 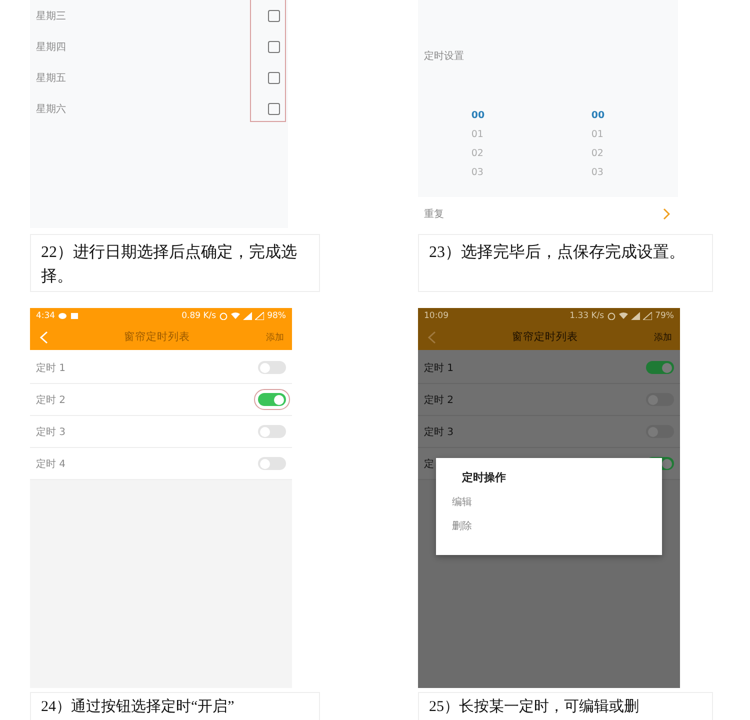 I want to click on chevron-right-icon, so click(x=666, y=214).